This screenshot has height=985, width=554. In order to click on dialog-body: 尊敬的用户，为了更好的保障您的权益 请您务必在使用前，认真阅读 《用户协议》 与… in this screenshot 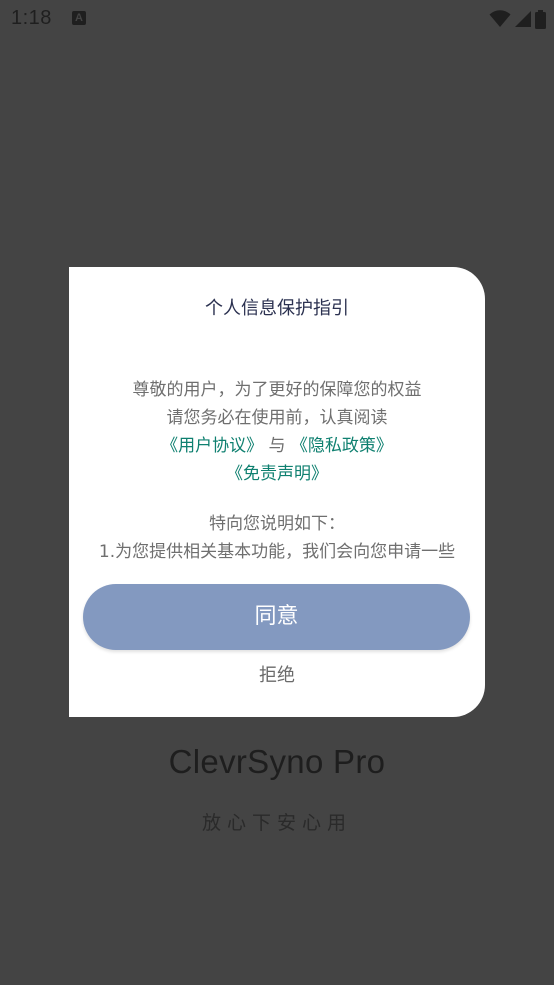, I will do `click(277, 471)`.